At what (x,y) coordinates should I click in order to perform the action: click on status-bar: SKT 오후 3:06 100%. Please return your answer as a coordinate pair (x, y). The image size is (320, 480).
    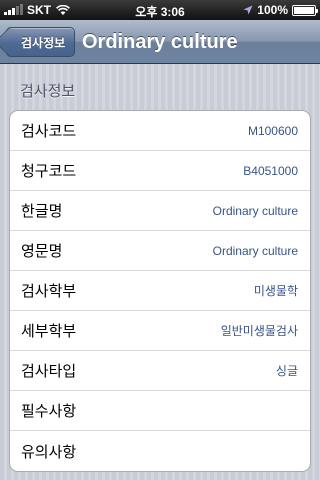
    Looking at the image, I should click on (160, 10).